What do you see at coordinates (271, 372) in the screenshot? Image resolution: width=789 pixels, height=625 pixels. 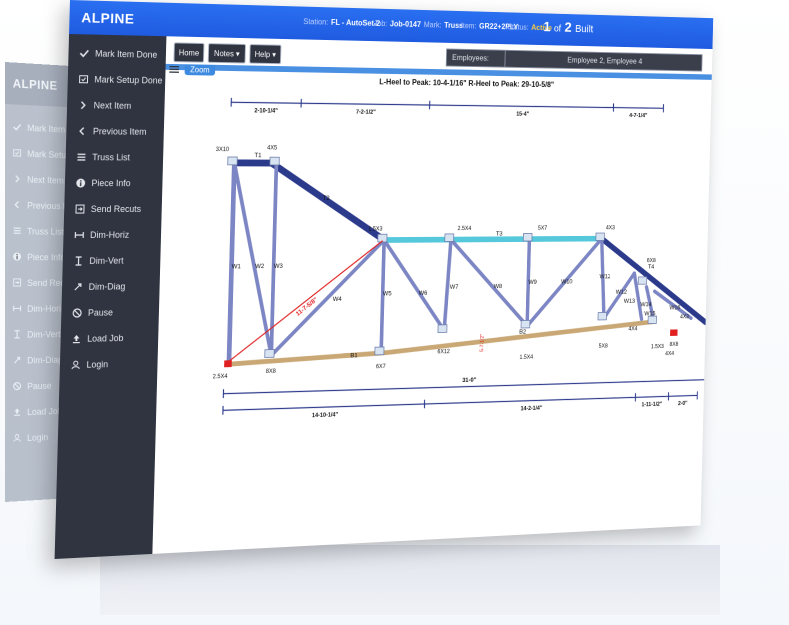 I see `plate-label-8: 8X8` at bounding box center [271, 372].